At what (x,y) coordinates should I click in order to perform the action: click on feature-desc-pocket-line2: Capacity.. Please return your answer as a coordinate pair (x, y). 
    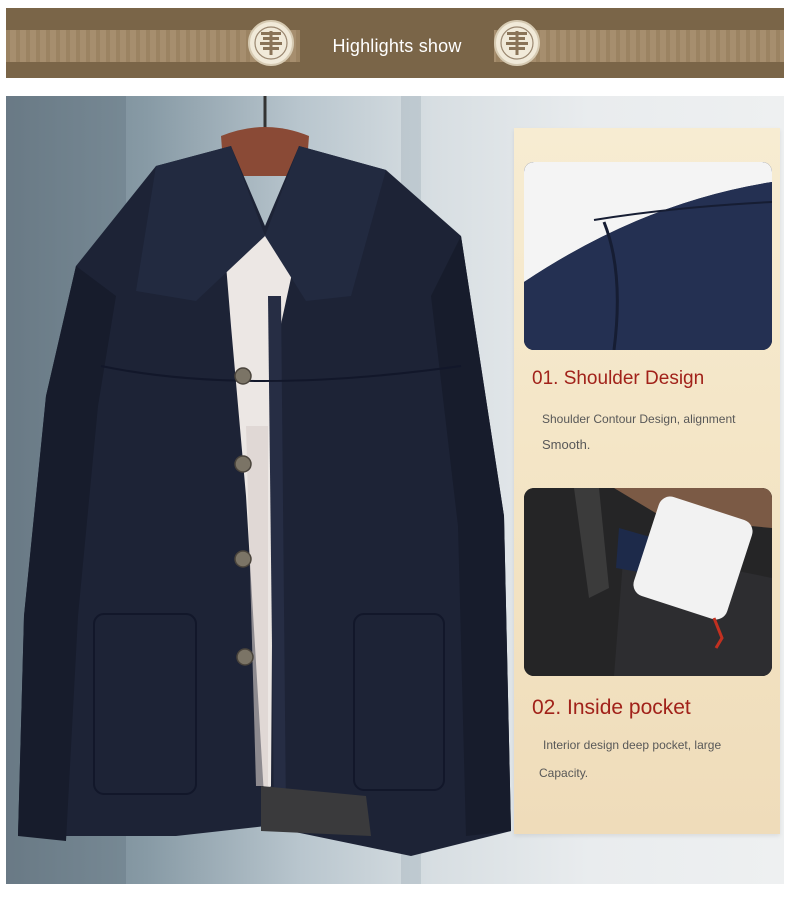
    Looking at the image, I should click on (564, 773).